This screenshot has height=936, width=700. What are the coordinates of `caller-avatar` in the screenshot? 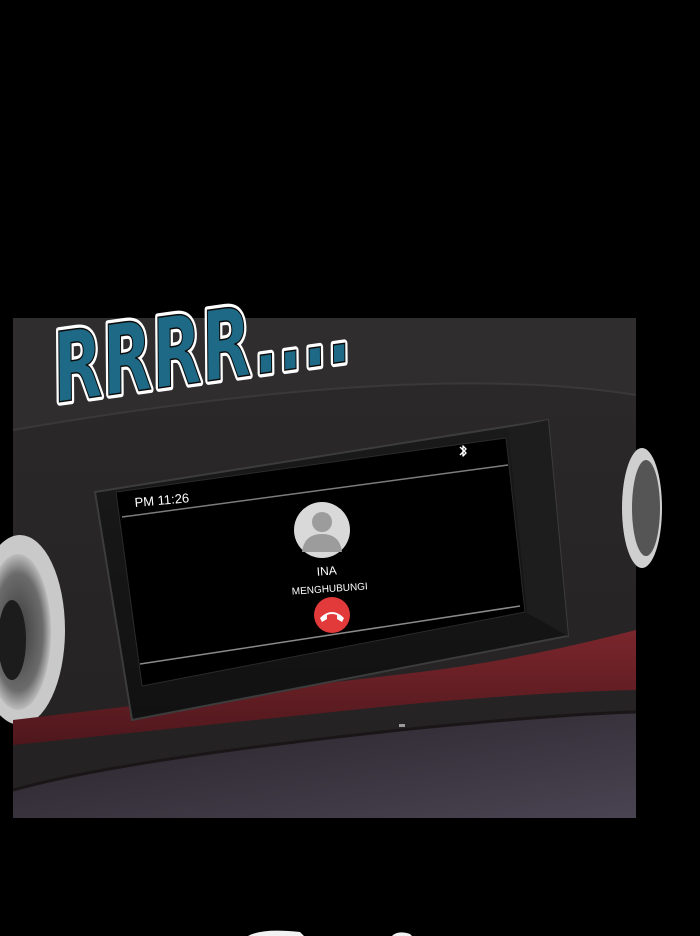 It's located at (322, 530).